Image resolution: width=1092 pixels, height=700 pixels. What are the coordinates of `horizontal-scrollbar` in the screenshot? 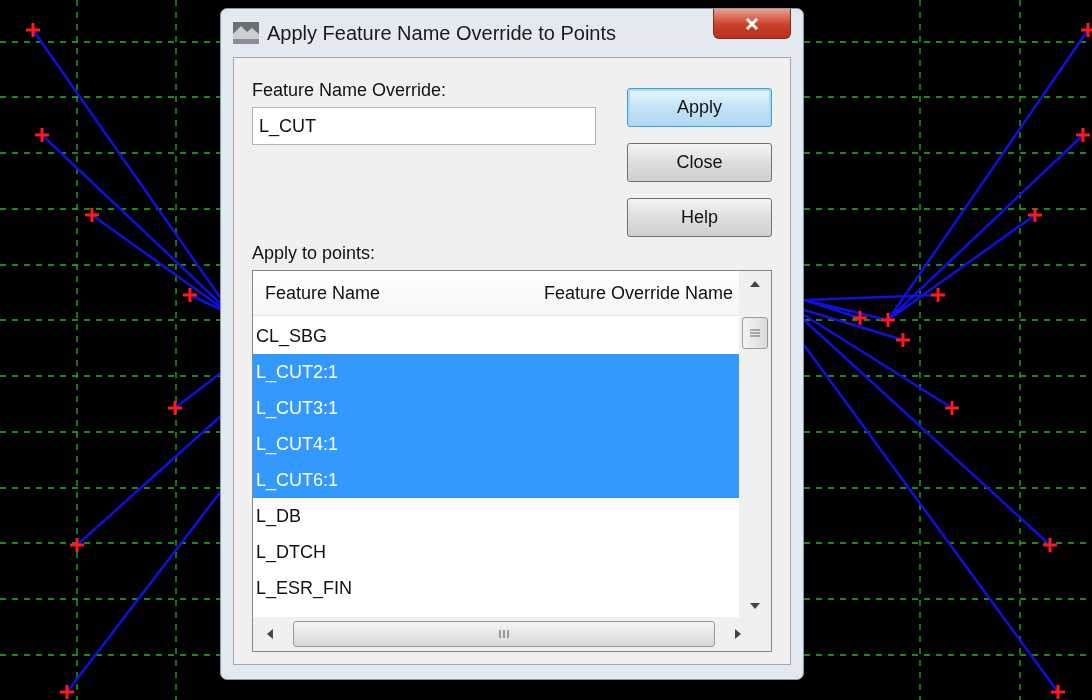 It's located at (512, 634).